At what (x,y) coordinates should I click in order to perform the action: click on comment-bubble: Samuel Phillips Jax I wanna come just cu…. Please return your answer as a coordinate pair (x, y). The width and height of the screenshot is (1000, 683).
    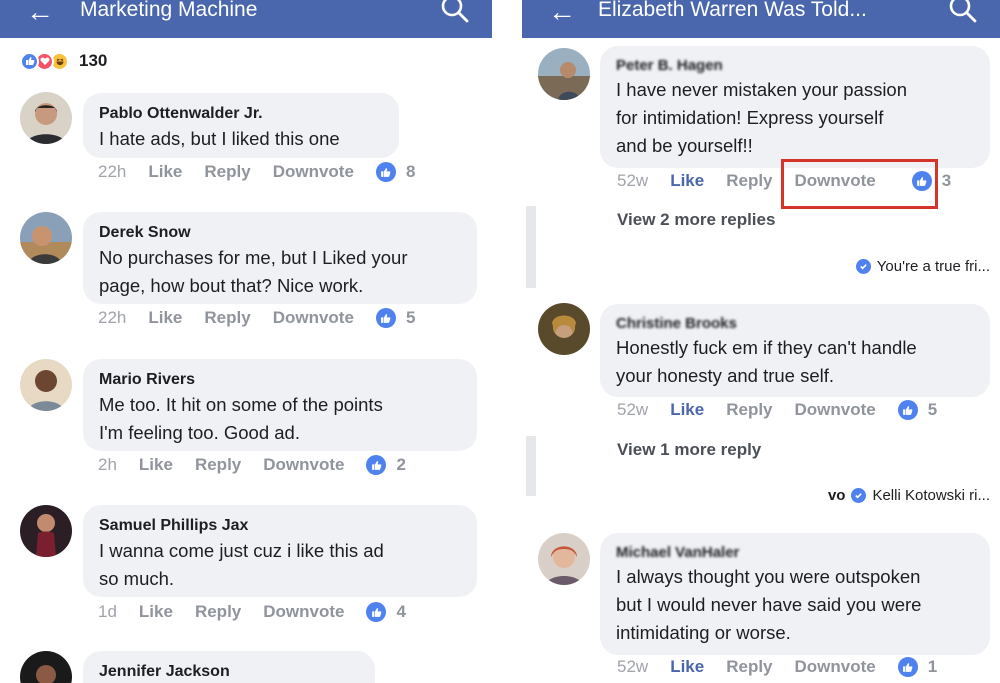
    Looking at the image, I should click on (280, 551).